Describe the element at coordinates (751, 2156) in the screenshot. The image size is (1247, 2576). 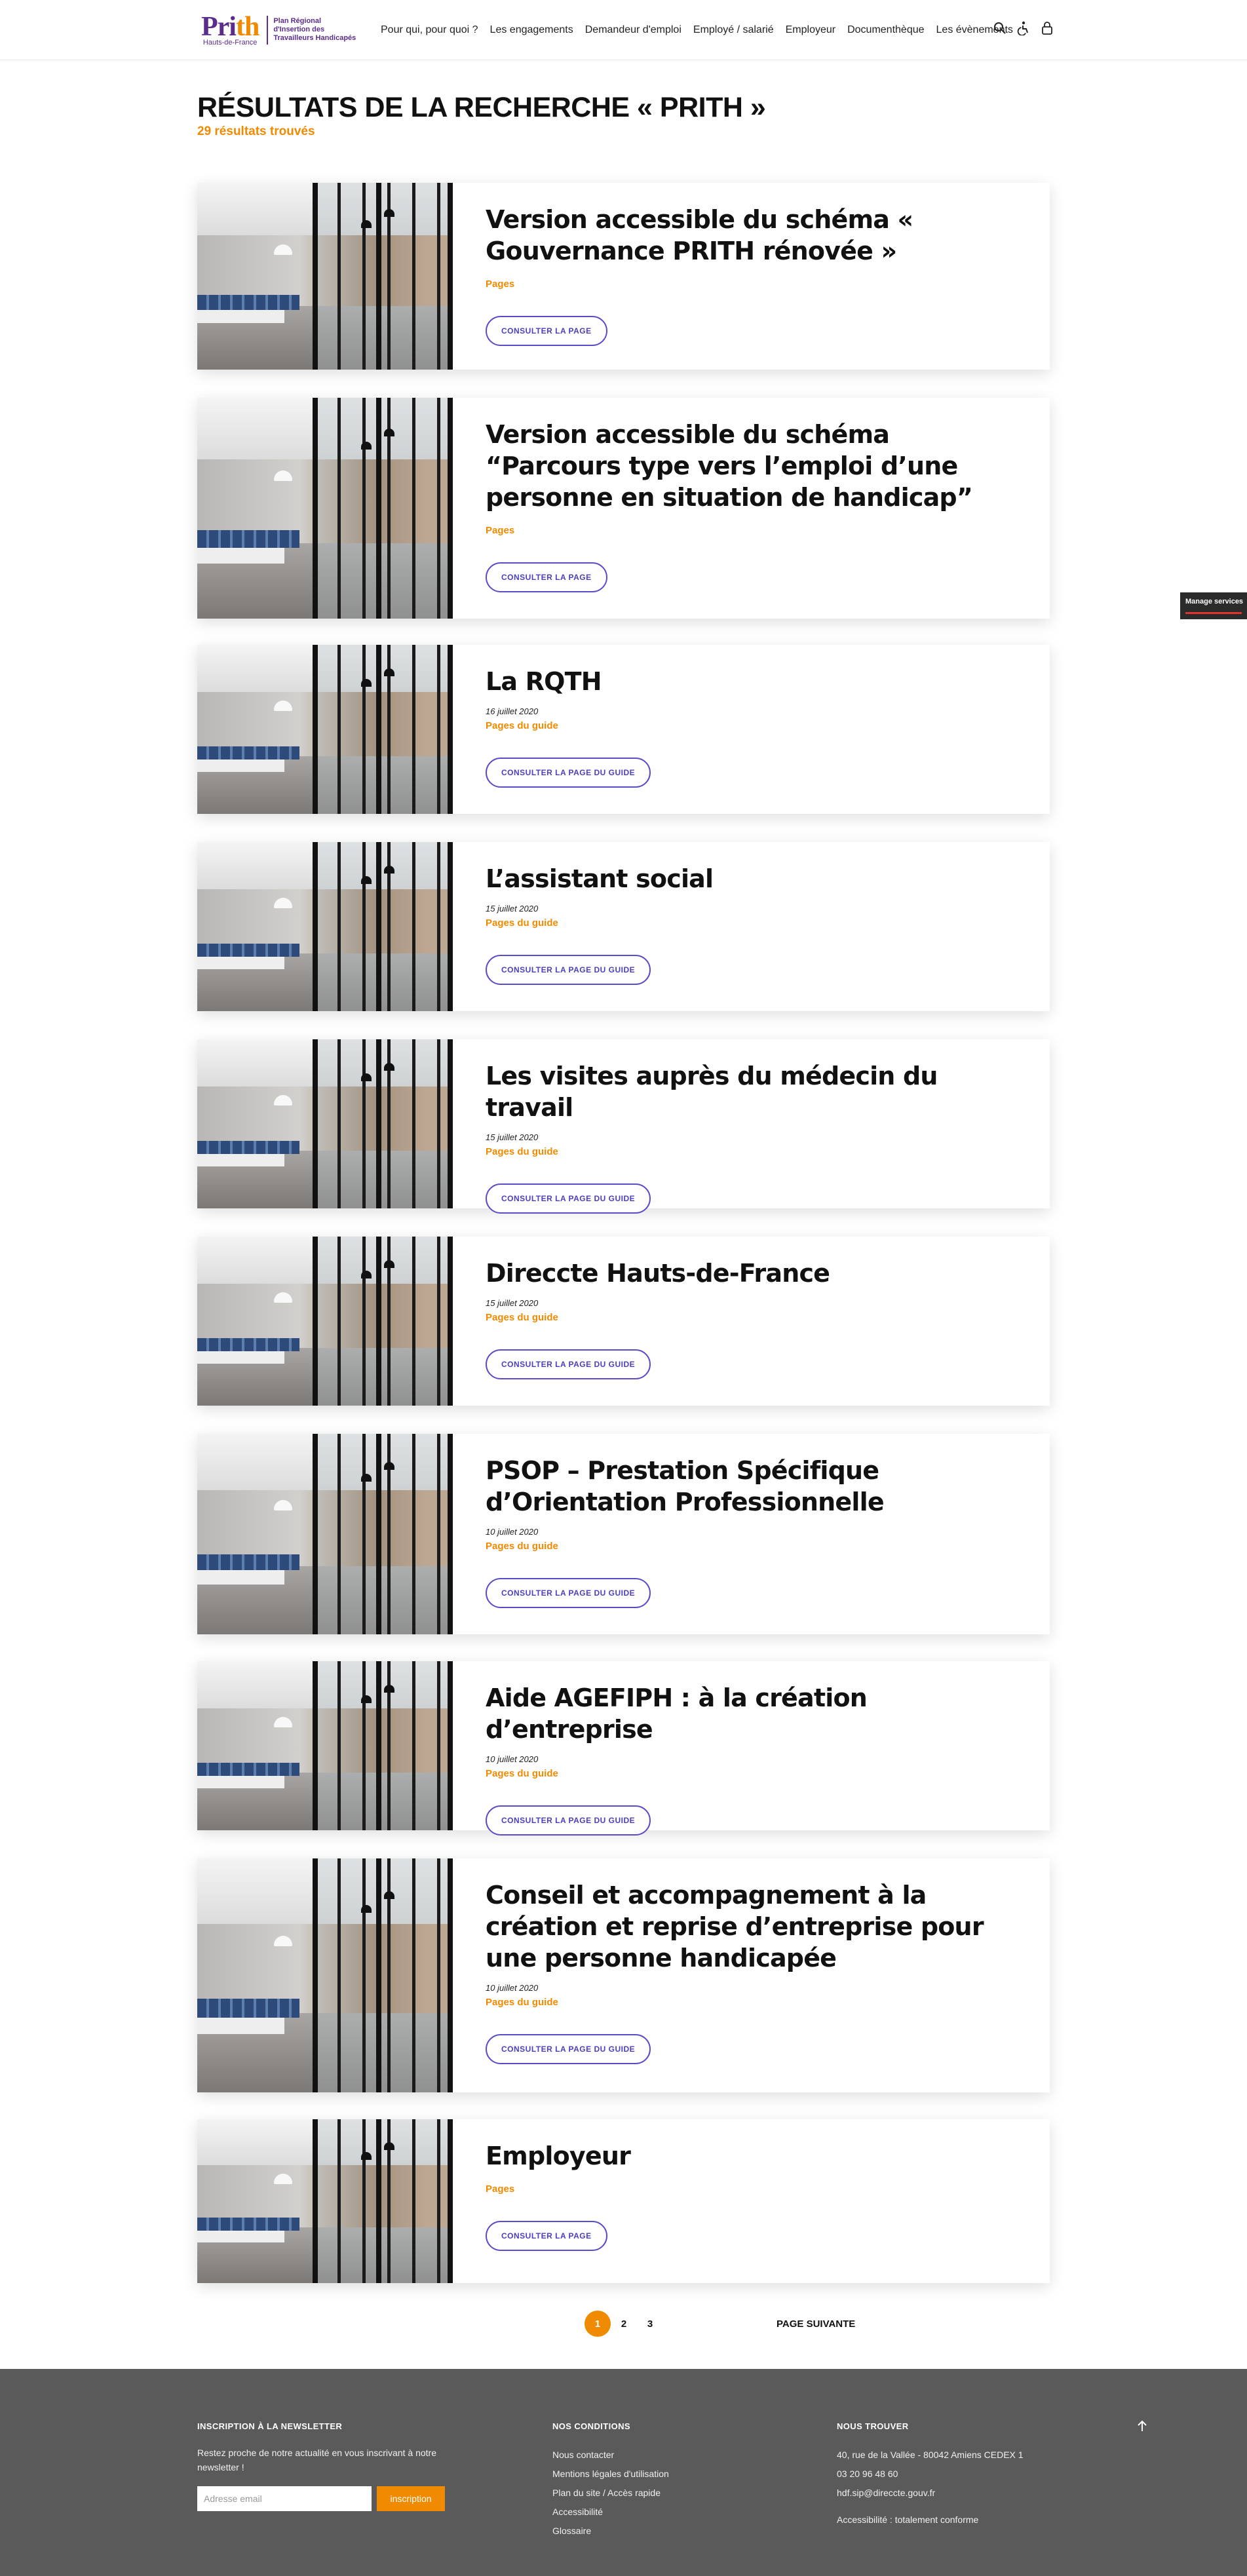
I see `result-title: Employeur` at that location.